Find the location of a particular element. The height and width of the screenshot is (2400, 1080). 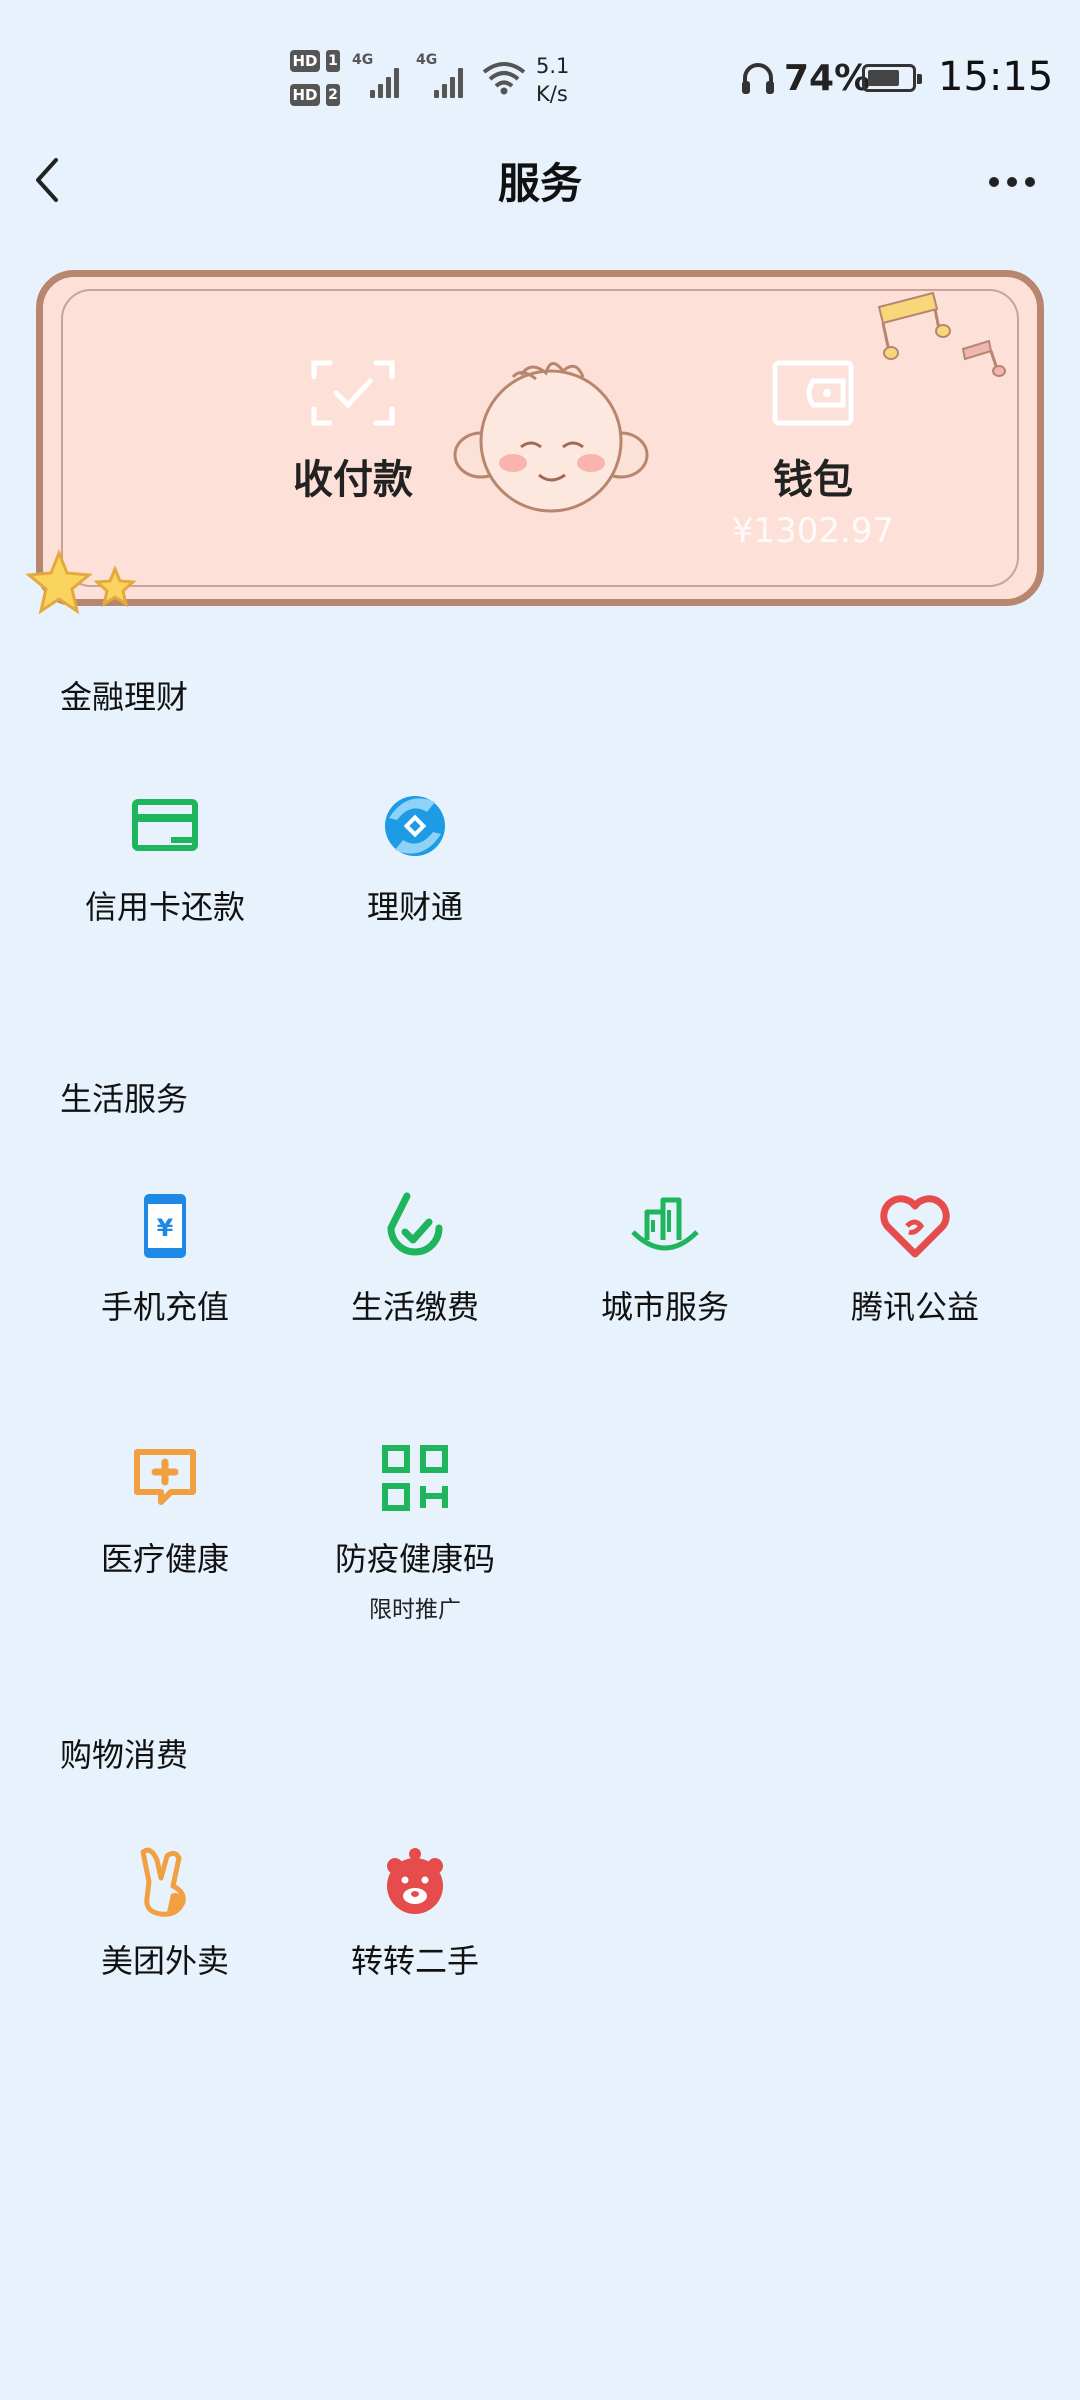

battery-percent: 74% is located at coordinates (827, 78).